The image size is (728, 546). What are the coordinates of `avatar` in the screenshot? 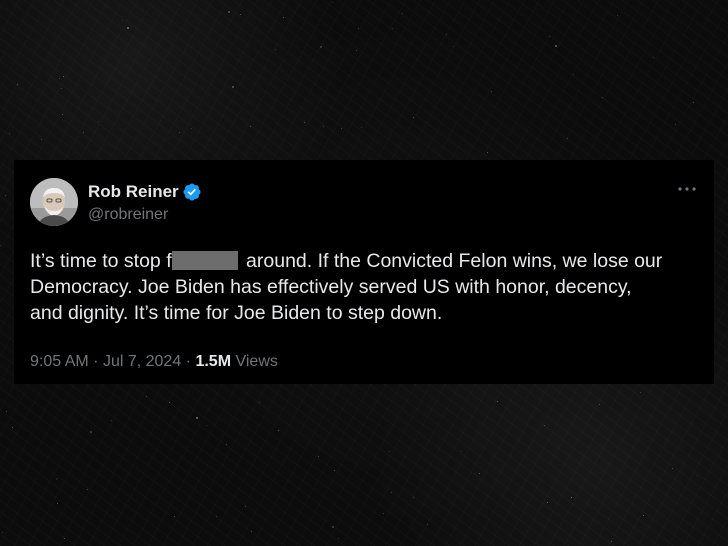 It's located at (54, 202).